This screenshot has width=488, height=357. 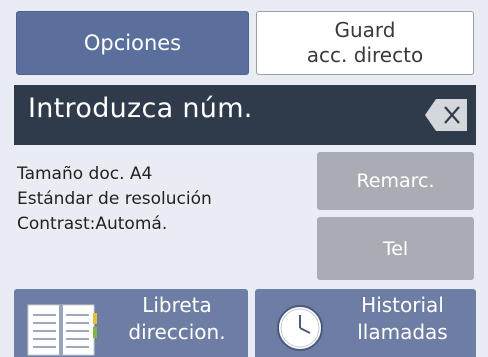 I want to click on call-history-label-line2: llamadas, so click(x=402, y=332).